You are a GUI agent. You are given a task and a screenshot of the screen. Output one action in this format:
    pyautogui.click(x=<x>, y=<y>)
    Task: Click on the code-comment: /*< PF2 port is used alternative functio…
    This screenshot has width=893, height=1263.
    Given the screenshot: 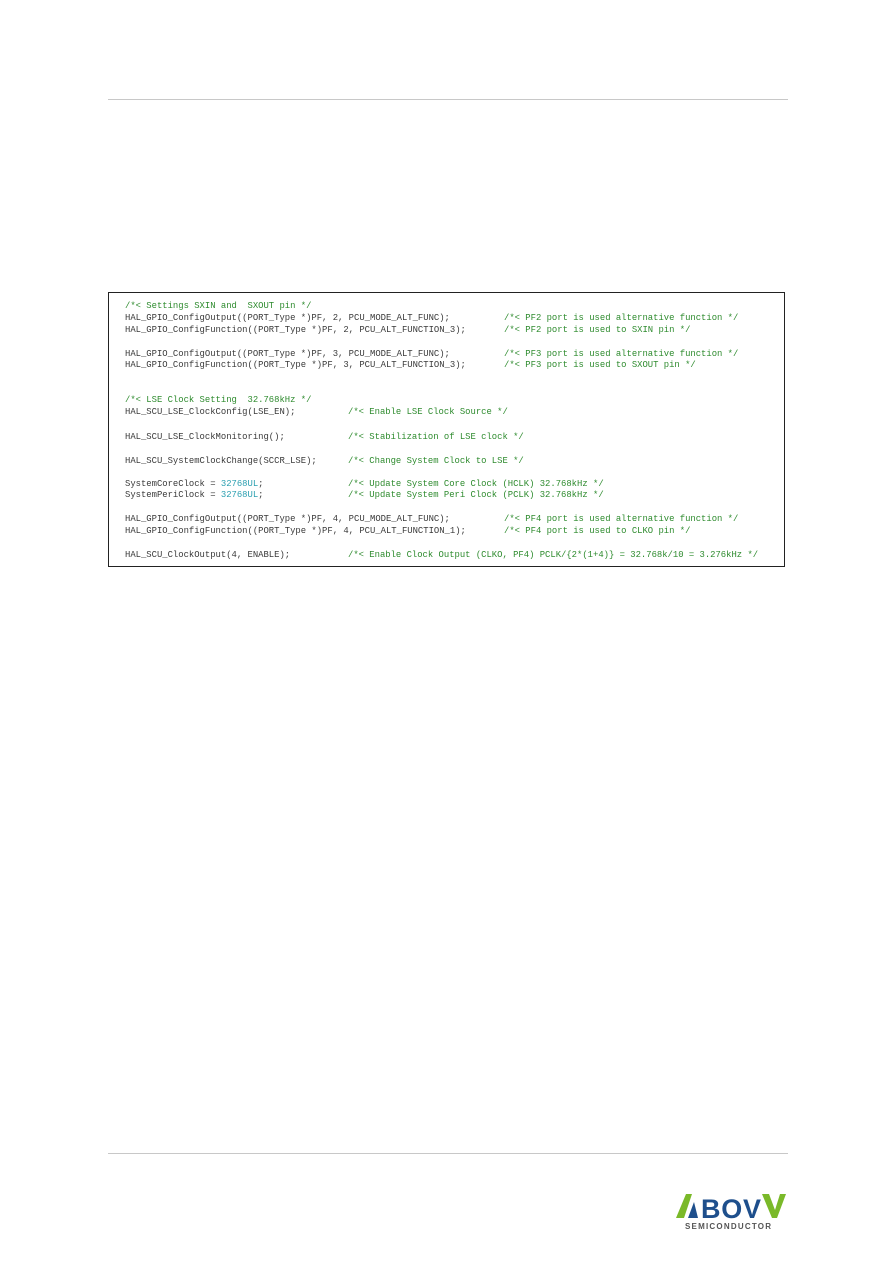 What is the action you would take?
    pyautogui.click(x=621, y=318)
    